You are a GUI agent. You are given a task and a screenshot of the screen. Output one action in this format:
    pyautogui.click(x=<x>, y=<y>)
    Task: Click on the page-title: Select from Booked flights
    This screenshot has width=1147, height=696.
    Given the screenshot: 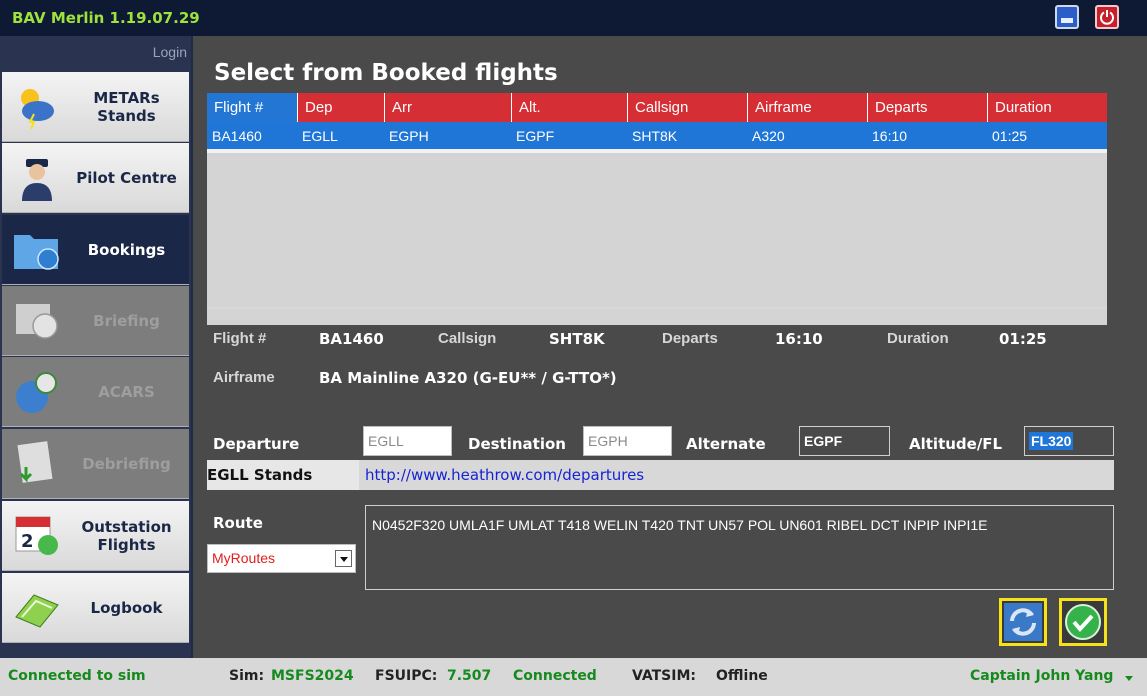 What is the action you would take?
    pyautogui.click(x=386, y=73)
    